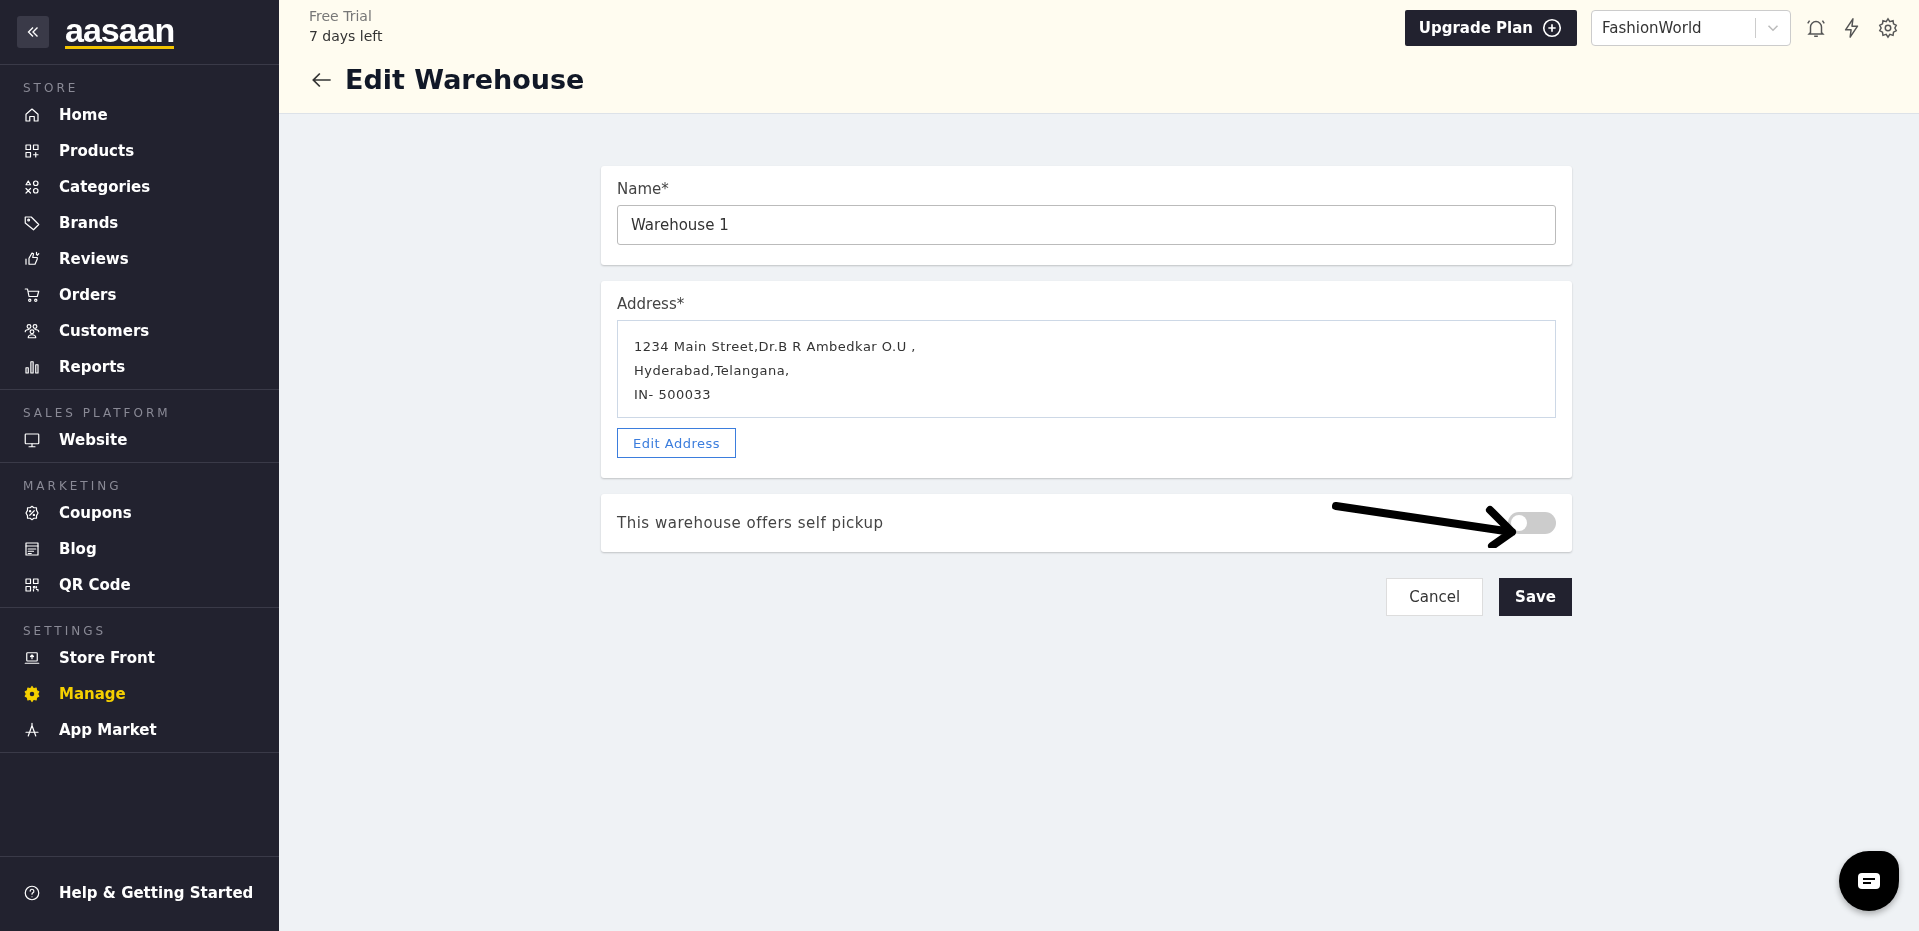  Describe the element at coordinates (32, 223) in the screenshot. I see `tag-icon` at that location.